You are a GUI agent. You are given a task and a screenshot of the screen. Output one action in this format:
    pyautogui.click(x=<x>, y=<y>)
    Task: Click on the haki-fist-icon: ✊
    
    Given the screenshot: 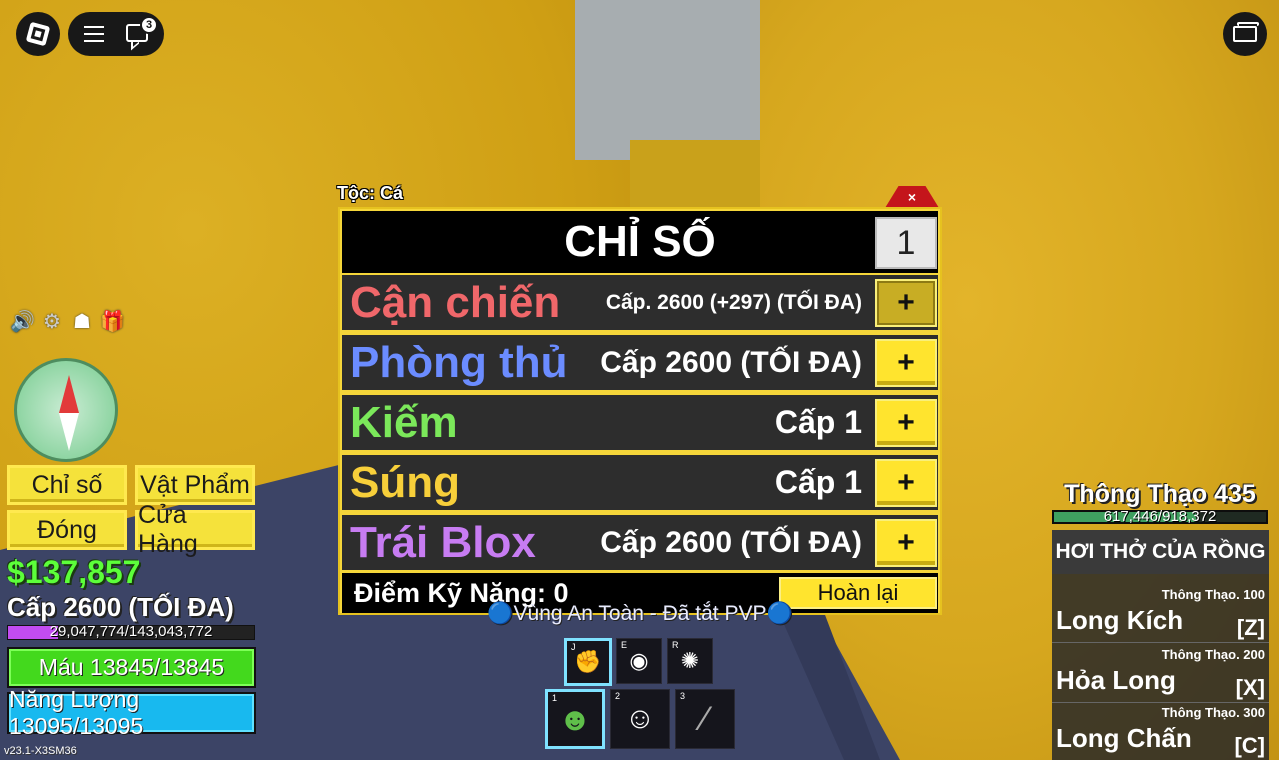 What is the action you would take?
    pyautogui.click(x=588, y=661)
    